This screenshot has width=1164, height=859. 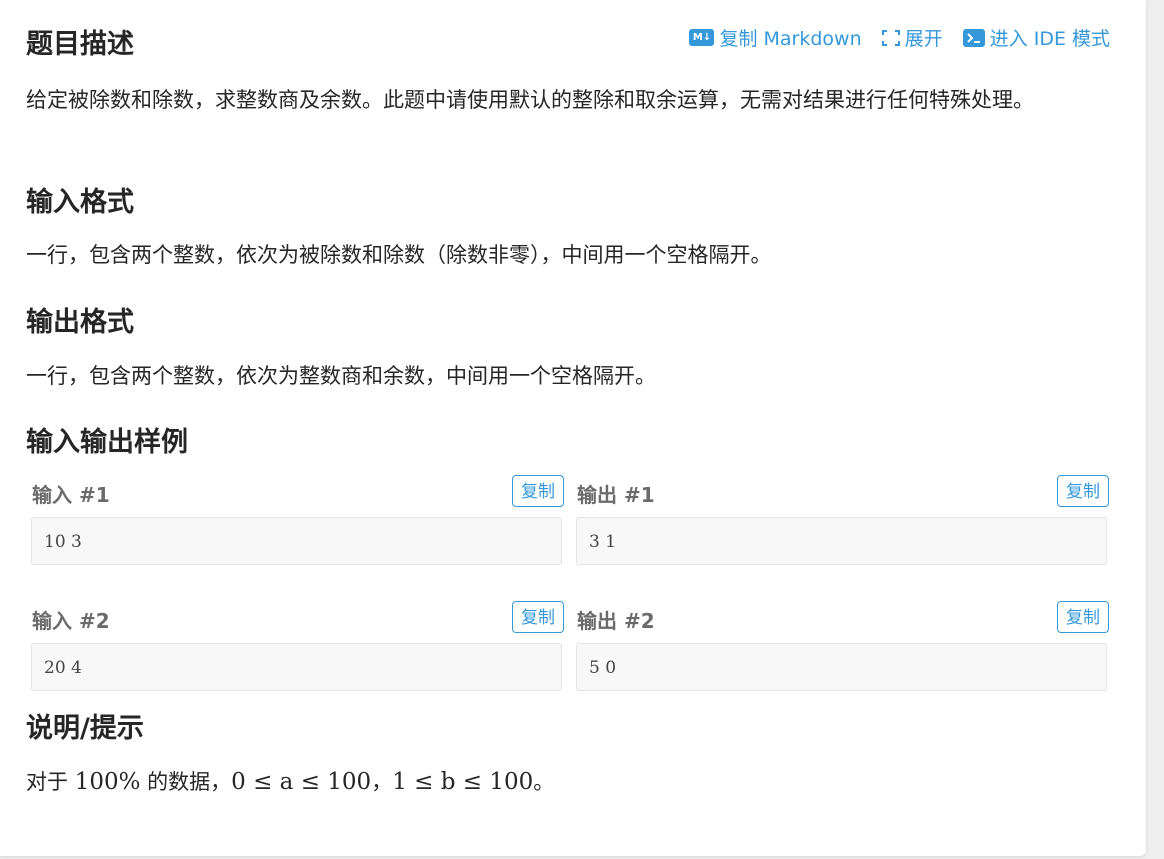 I want to click on ide-mode-label: 进入 IDE 模式, so click(x=1049, y=39).